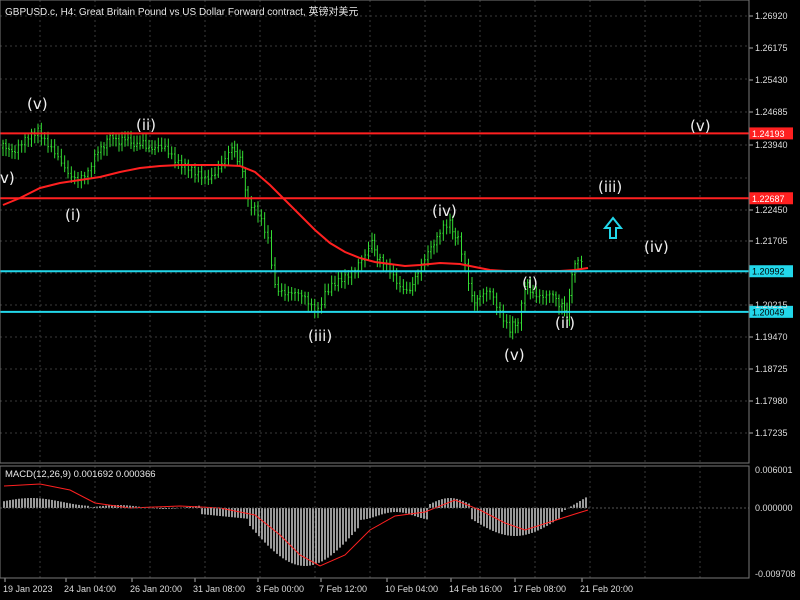  I want to click on time-tick-label: 7 Feb 12:00, so click(343, 589).